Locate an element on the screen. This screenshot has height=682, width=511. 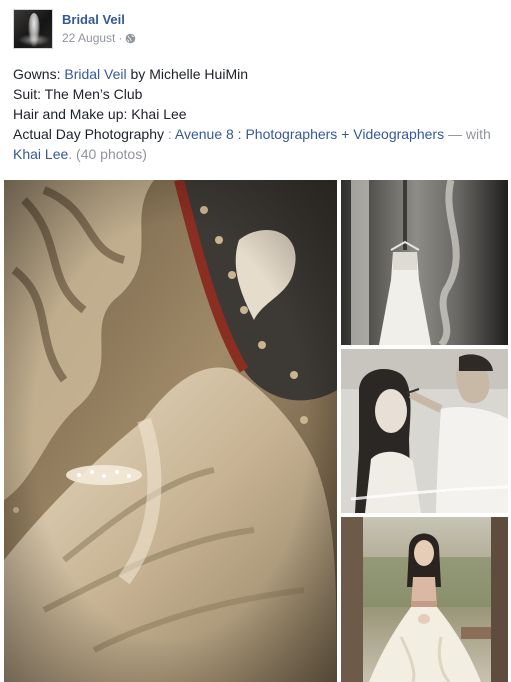
makeup-session-photo is located at coordinates (424, 431).